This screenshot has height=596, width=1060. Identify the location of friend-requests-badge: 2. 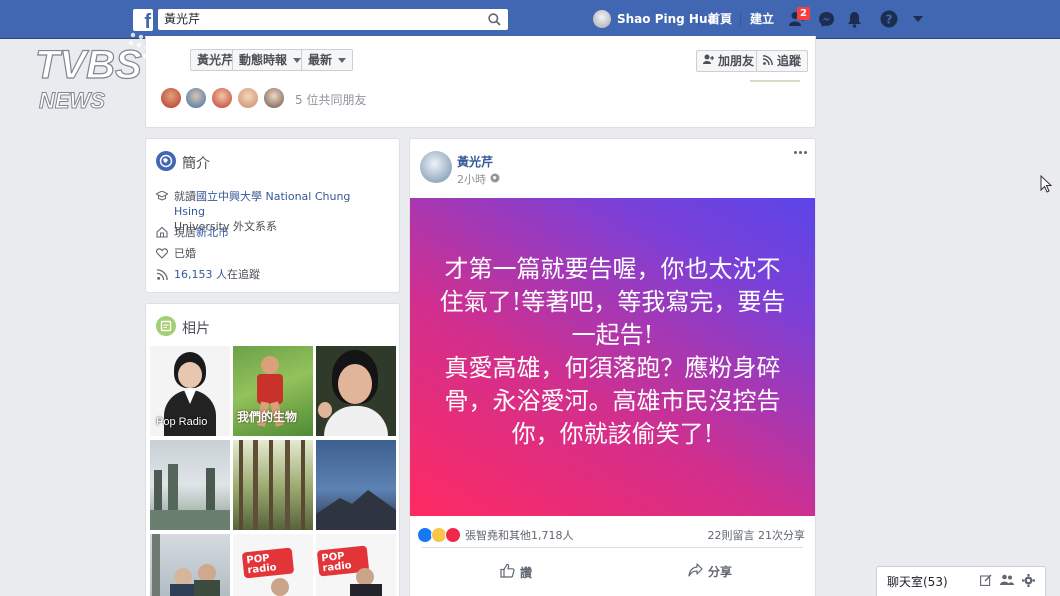
(803, 13).